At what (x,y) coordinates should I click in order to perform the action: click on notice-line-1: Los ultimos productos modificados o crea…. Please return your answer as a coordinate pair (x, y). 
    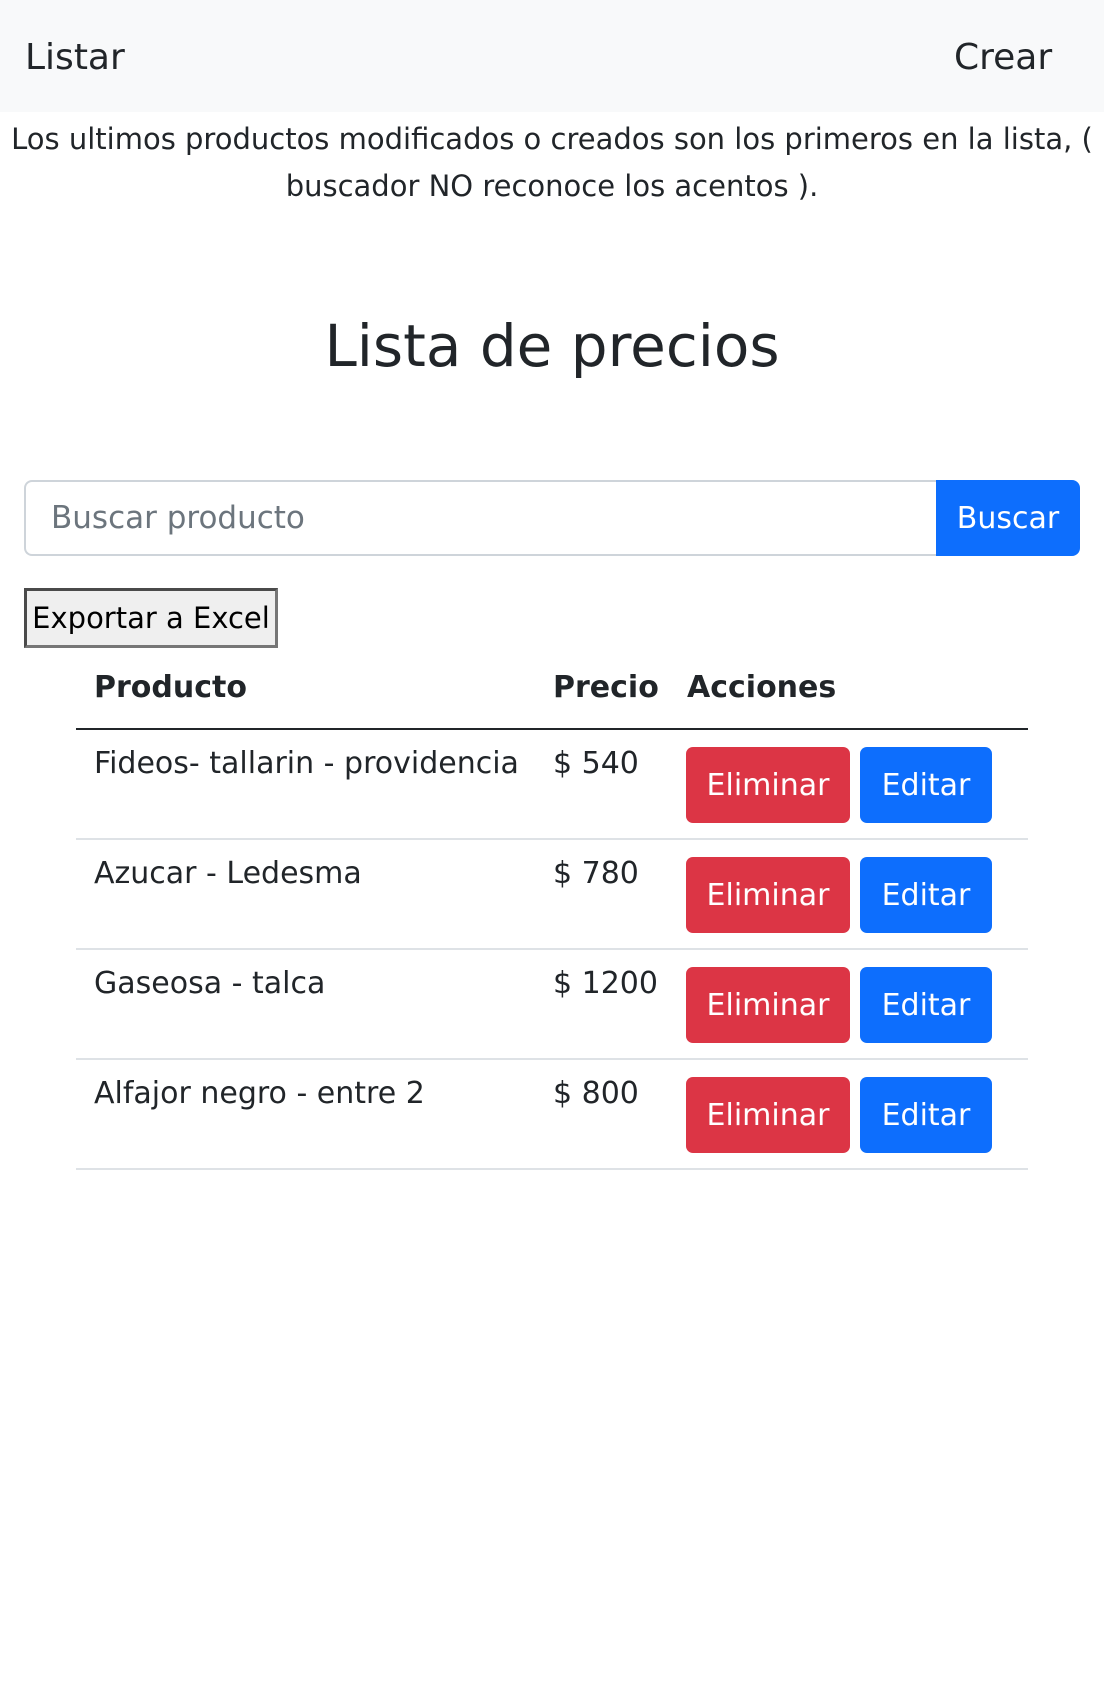
    Looking at the image, I should click on (552, 139).